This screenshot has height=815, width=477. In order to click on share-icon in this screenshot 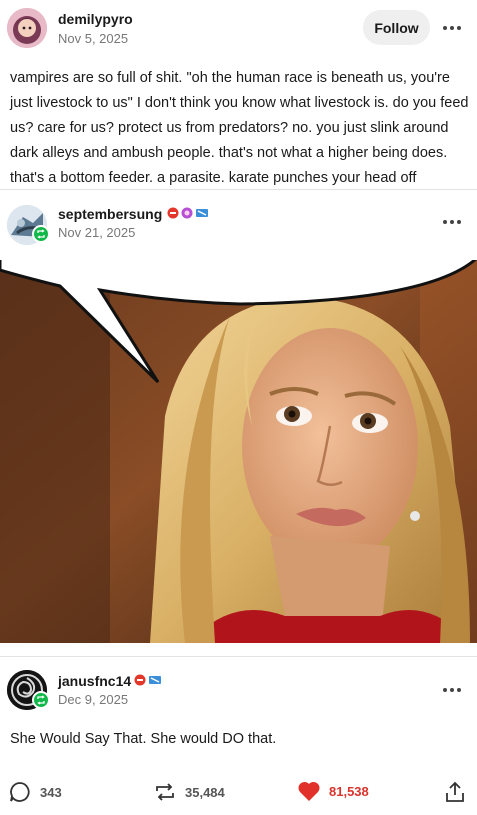, I will do `click(455, 791)`.